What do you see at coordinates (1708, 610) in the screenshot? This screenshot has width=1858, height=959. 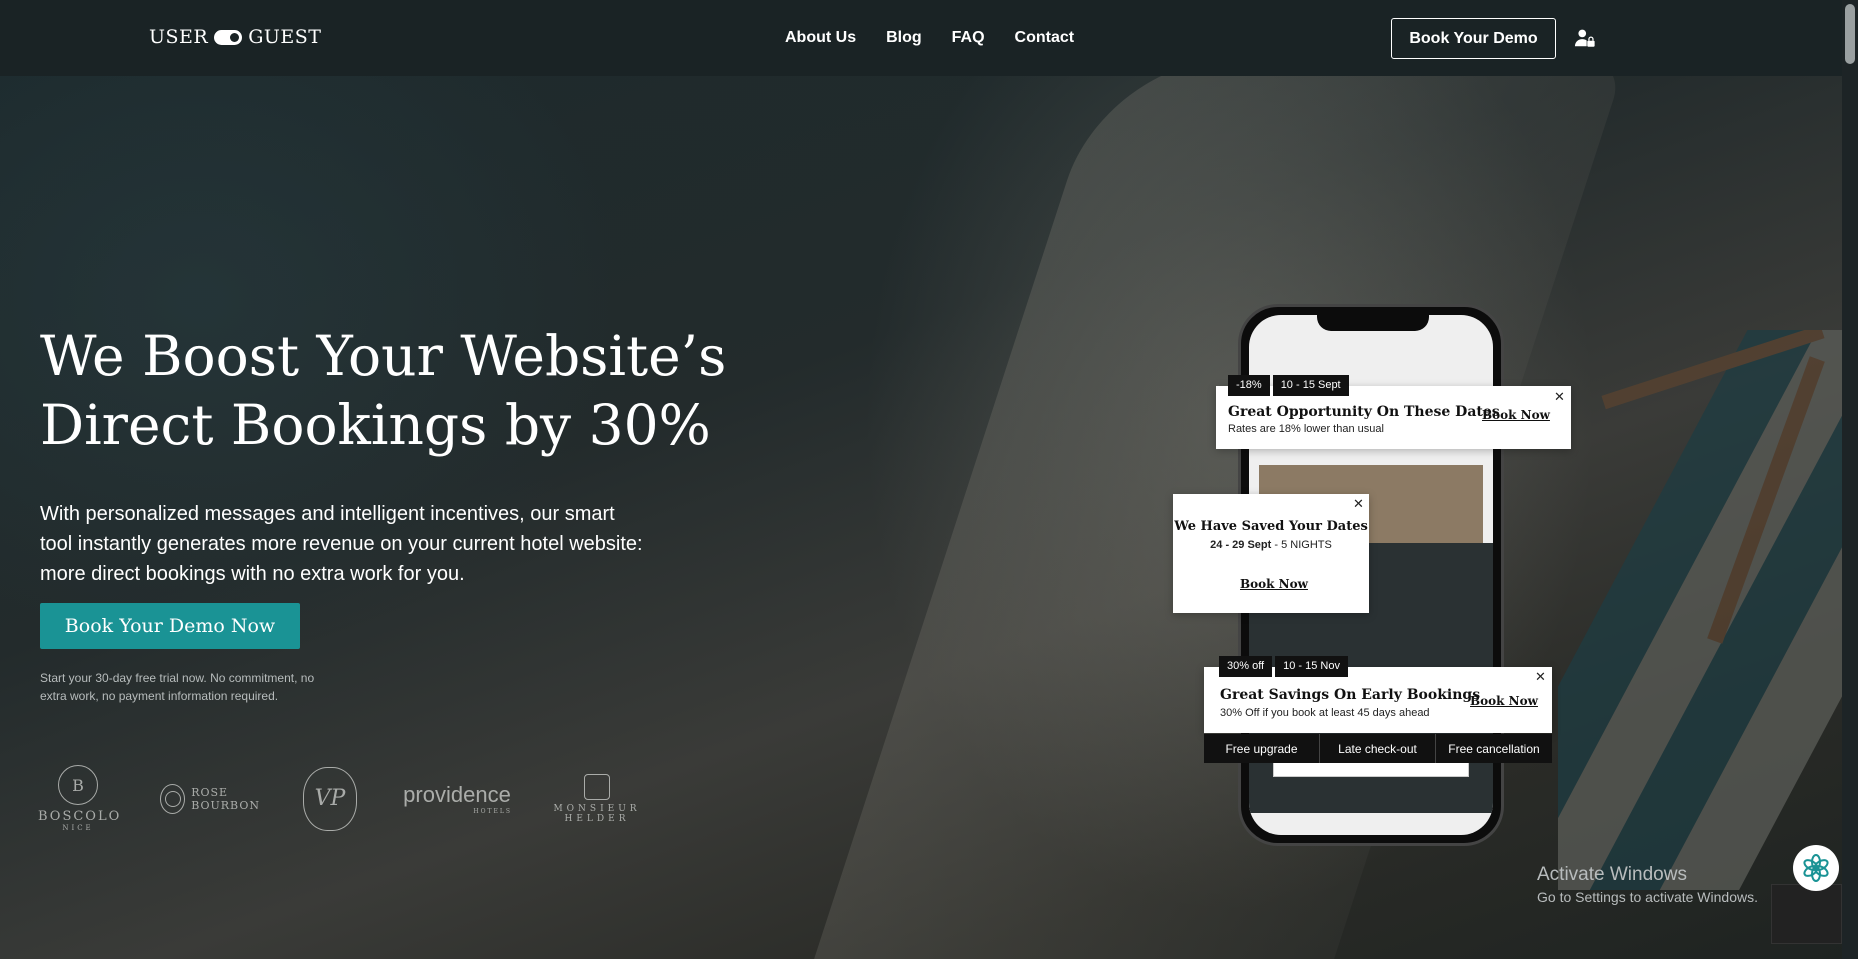 I see `background-deck-chair` at bounding box center [1708, 610].